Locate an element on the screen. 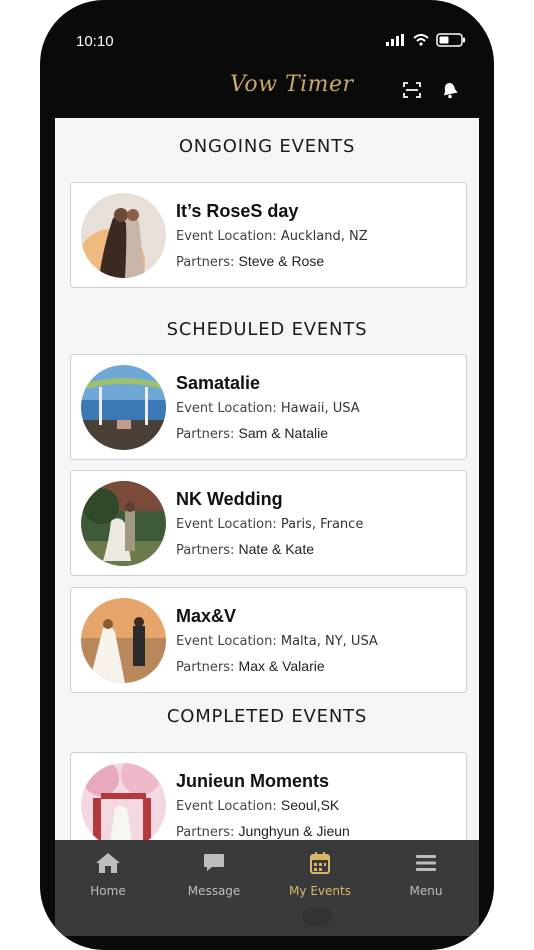 This screenshot has height=950, width=534. partners-value: Nate & Kate is located at coordinates (276, 549).